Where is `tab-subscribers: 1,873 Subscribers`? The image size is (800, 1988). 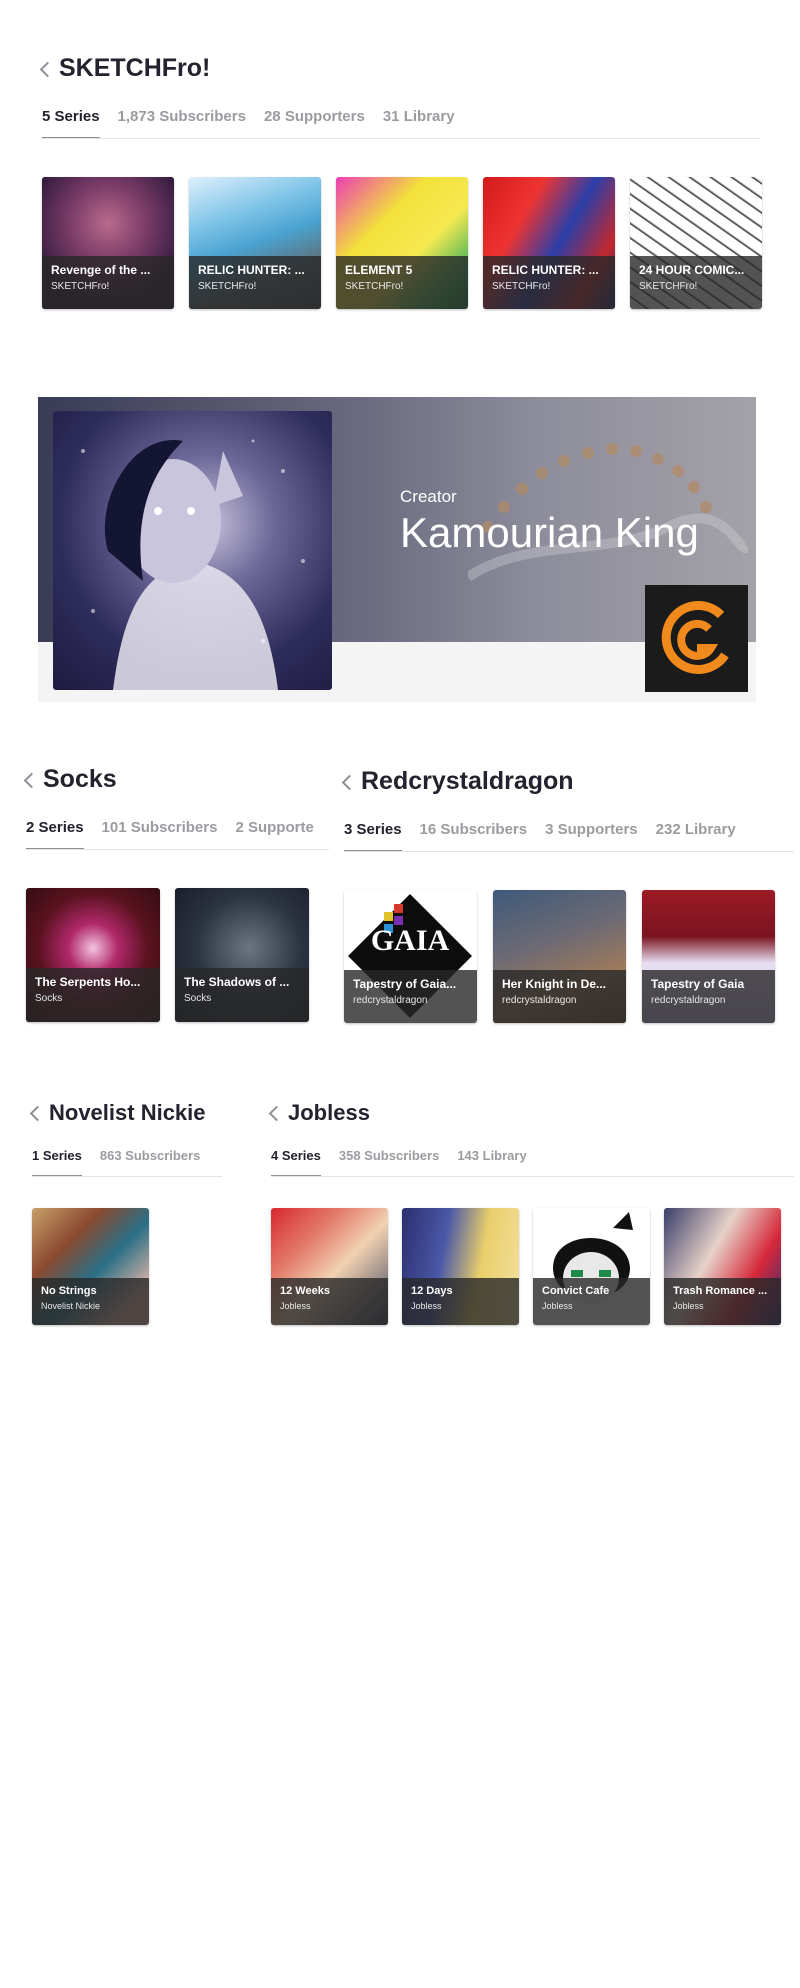
tab-subscribers: 1,873 Subscribers is located at coordinates (182, 123).